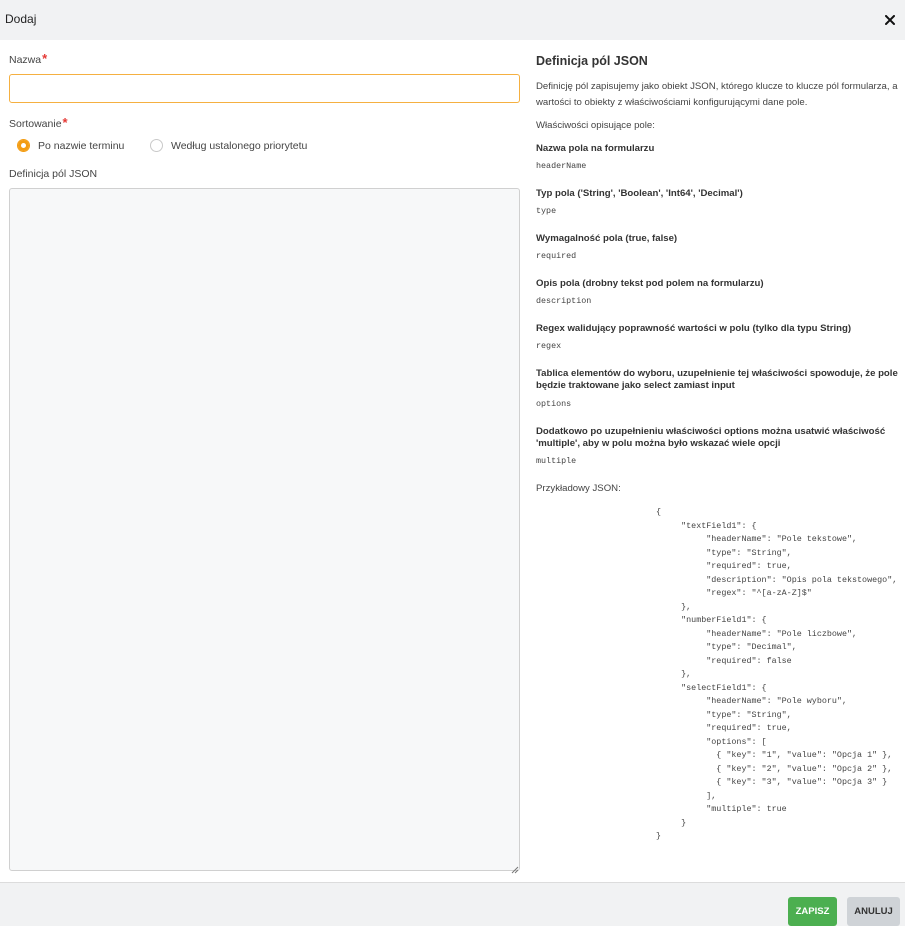 This screenshot has width=905, height=926. What do you see at coordinates (28, 58) in the screenshot?
I see `name-label: Nazwa*` at bounding box center [28, 58].